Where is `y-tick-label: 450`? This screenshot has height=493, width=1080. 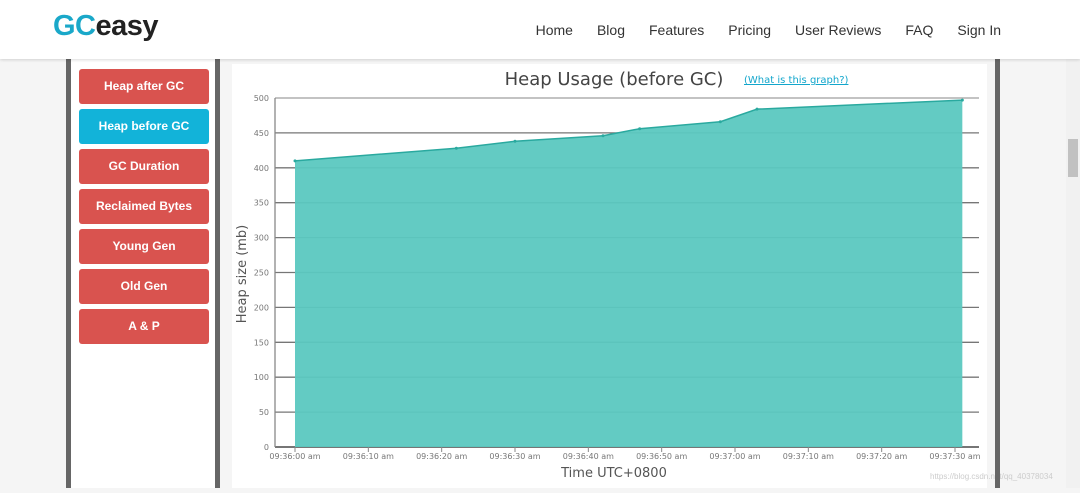
y-tick-label: 450 is located at coordinates (261, 133).